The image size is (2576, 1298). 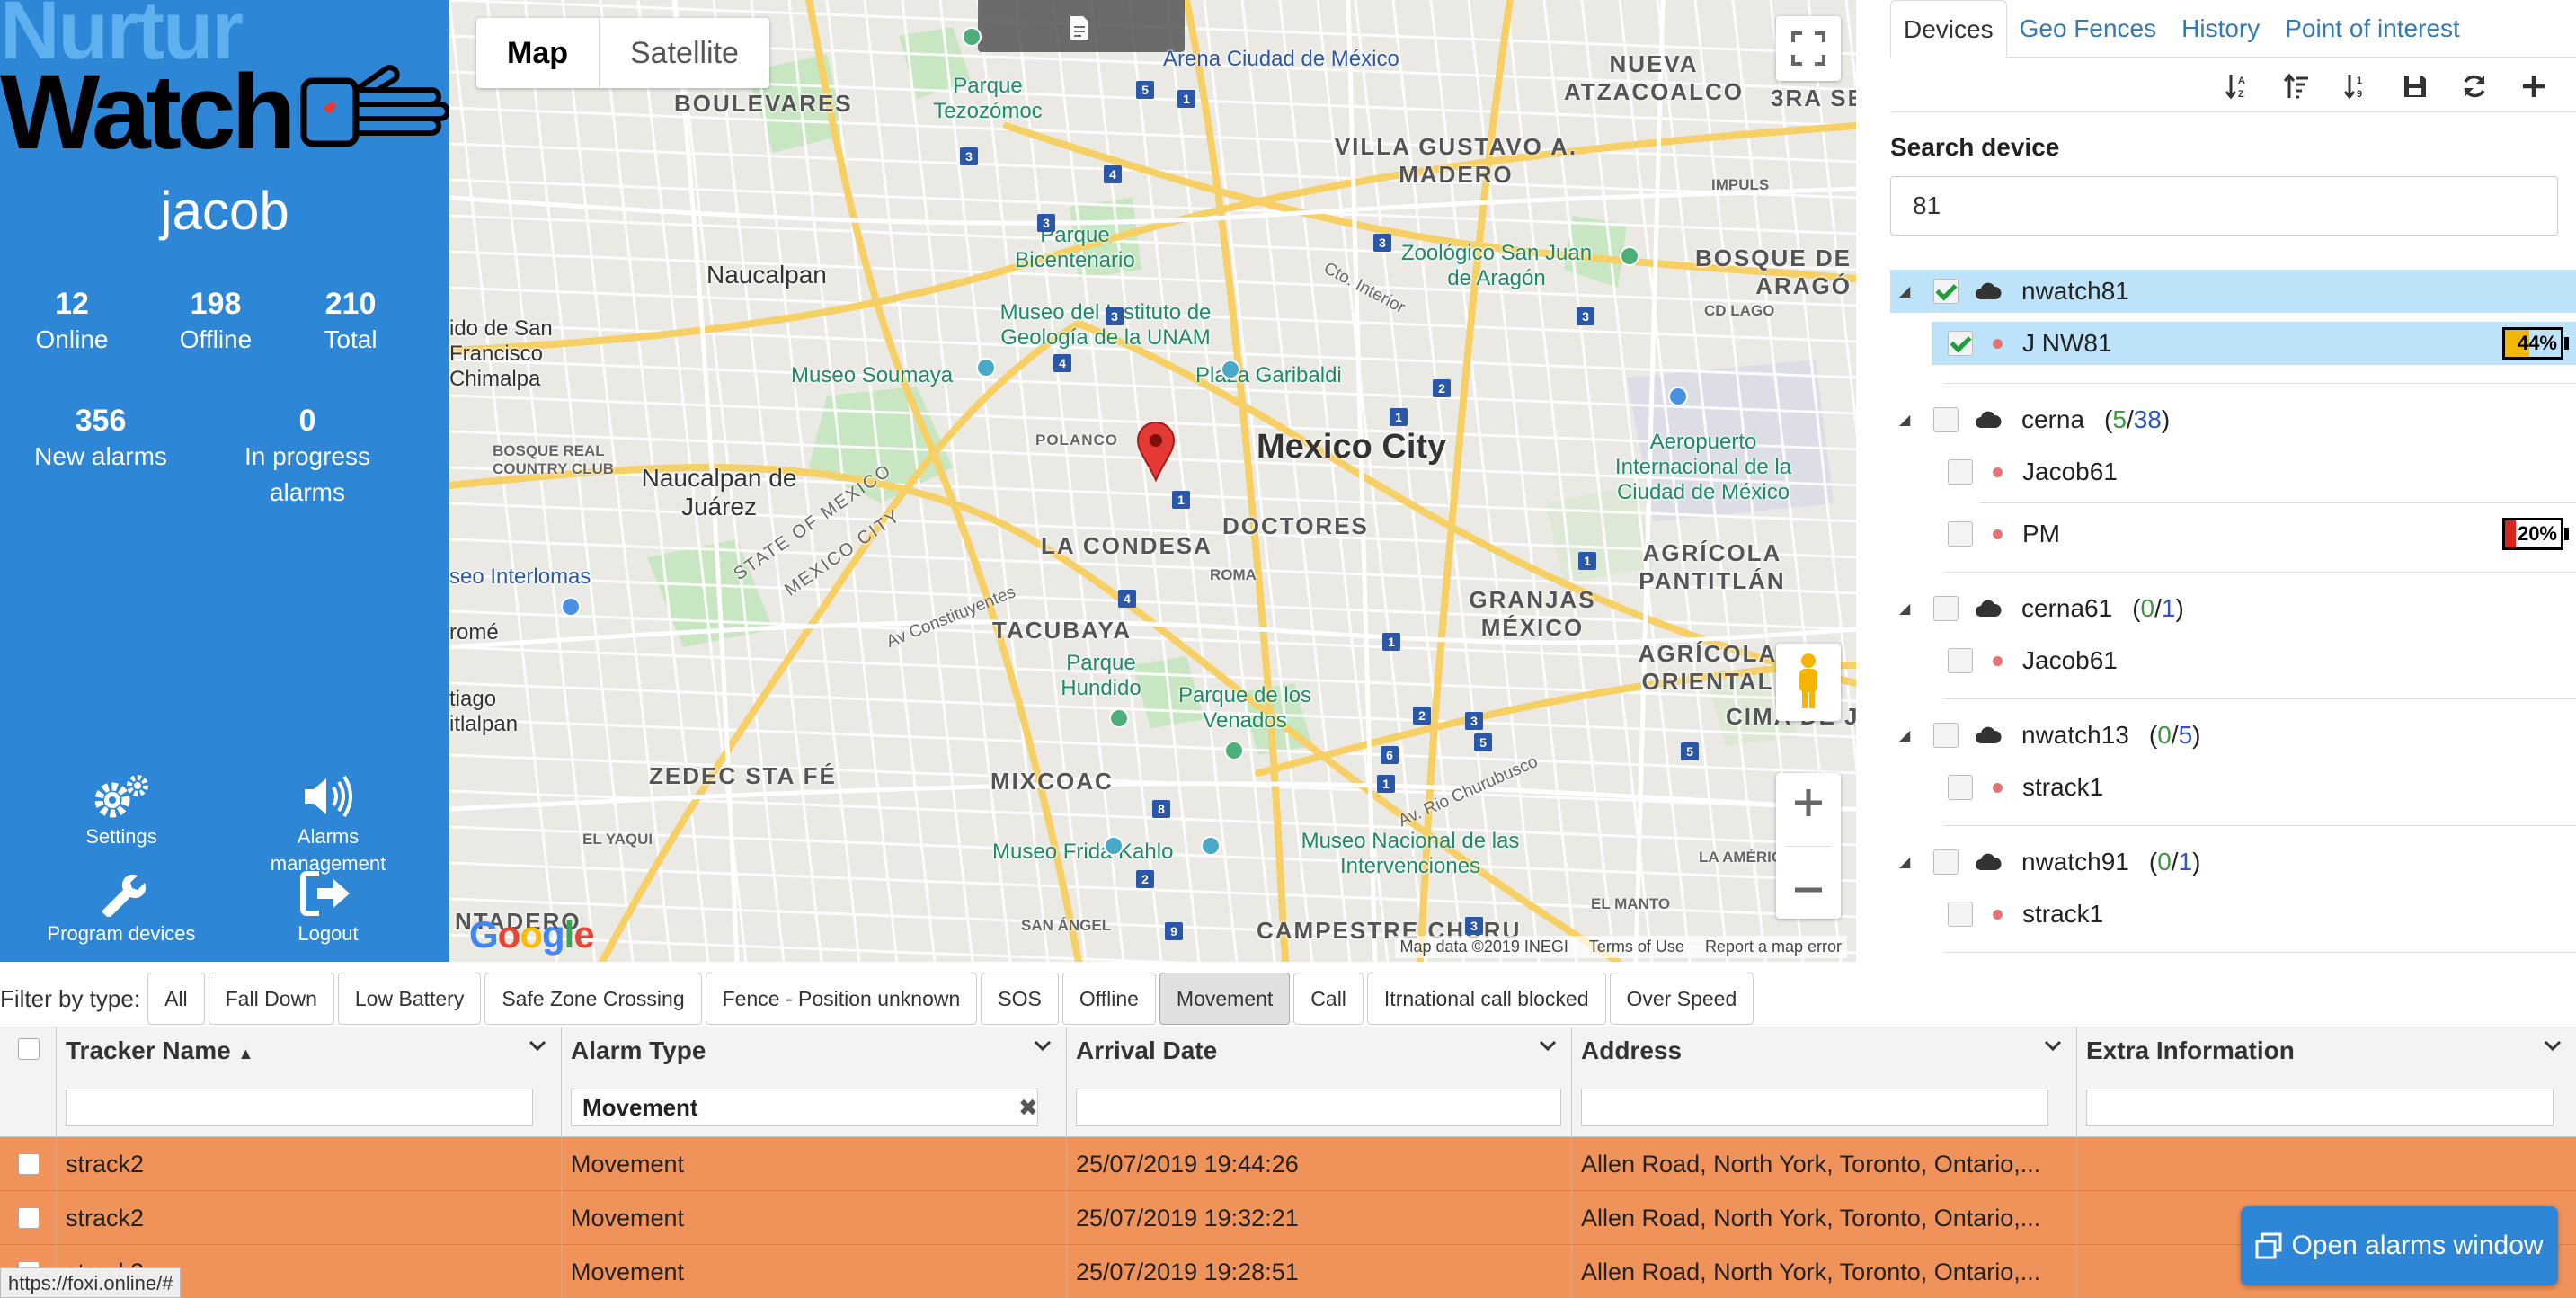 I want to click on settings-button: Settings, so click(x=121, y=811).